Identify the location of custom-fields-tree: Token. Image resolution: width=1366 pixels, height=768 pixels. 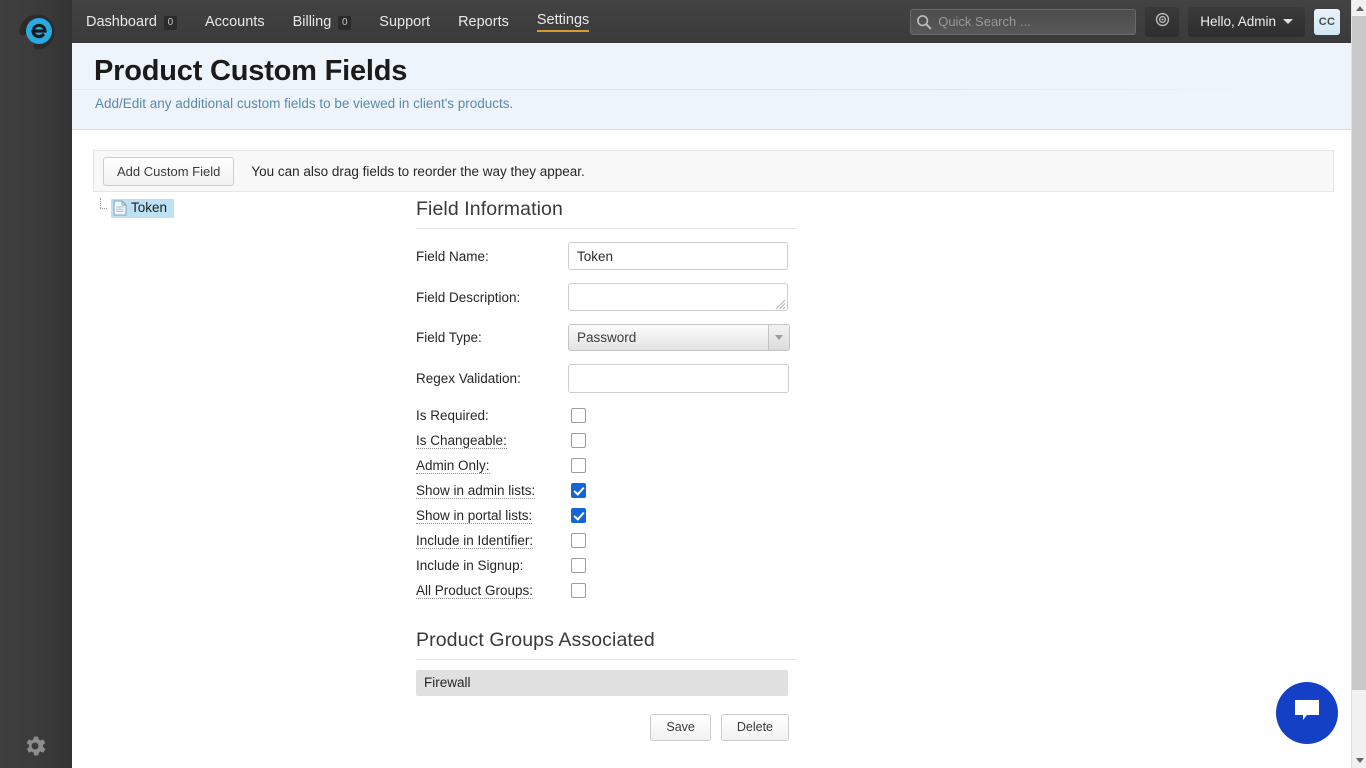
(244, 208).